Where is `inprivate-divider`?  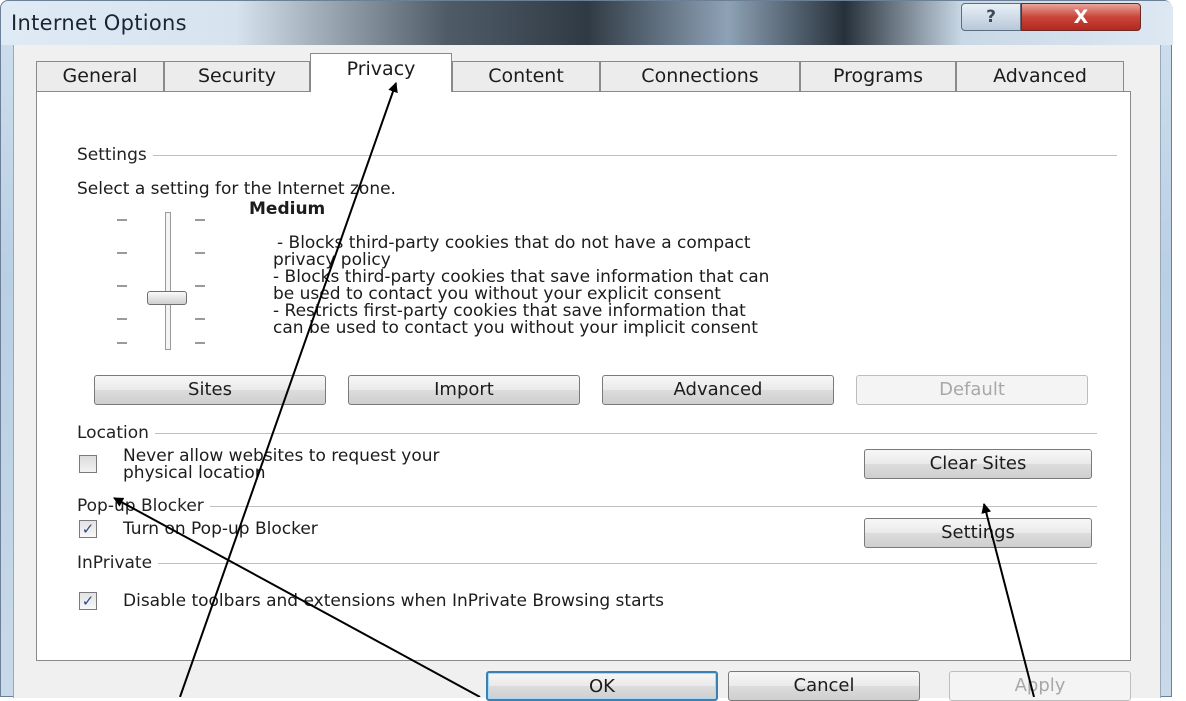 inprivate-divider is located at coordinates (587, 563).